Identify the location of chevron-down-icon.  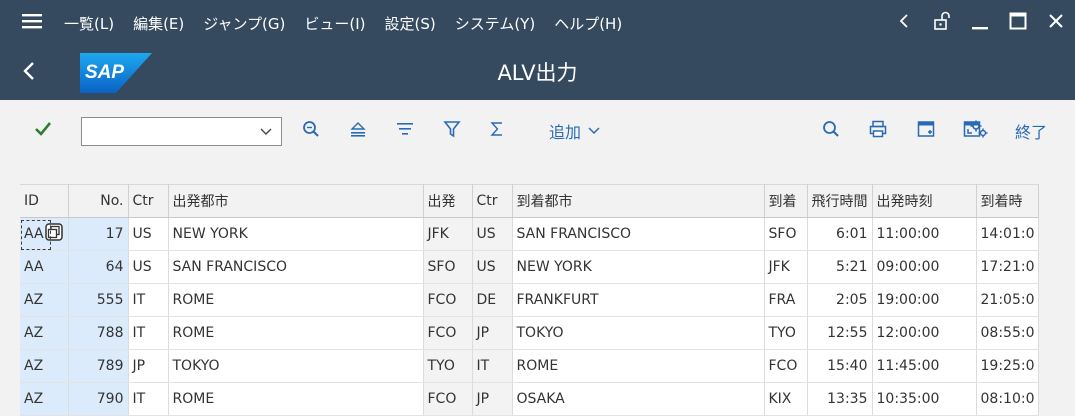
(266, 133).